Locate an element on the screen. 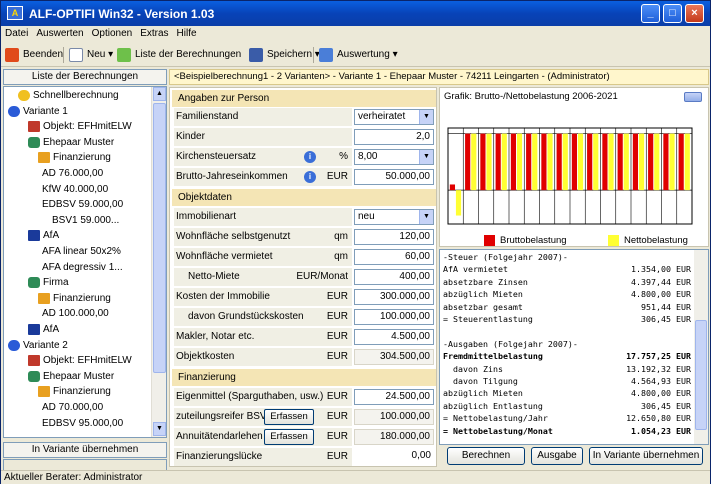 The image size is (711, 484). scroll-thumb is located at coordinates (159, 238).